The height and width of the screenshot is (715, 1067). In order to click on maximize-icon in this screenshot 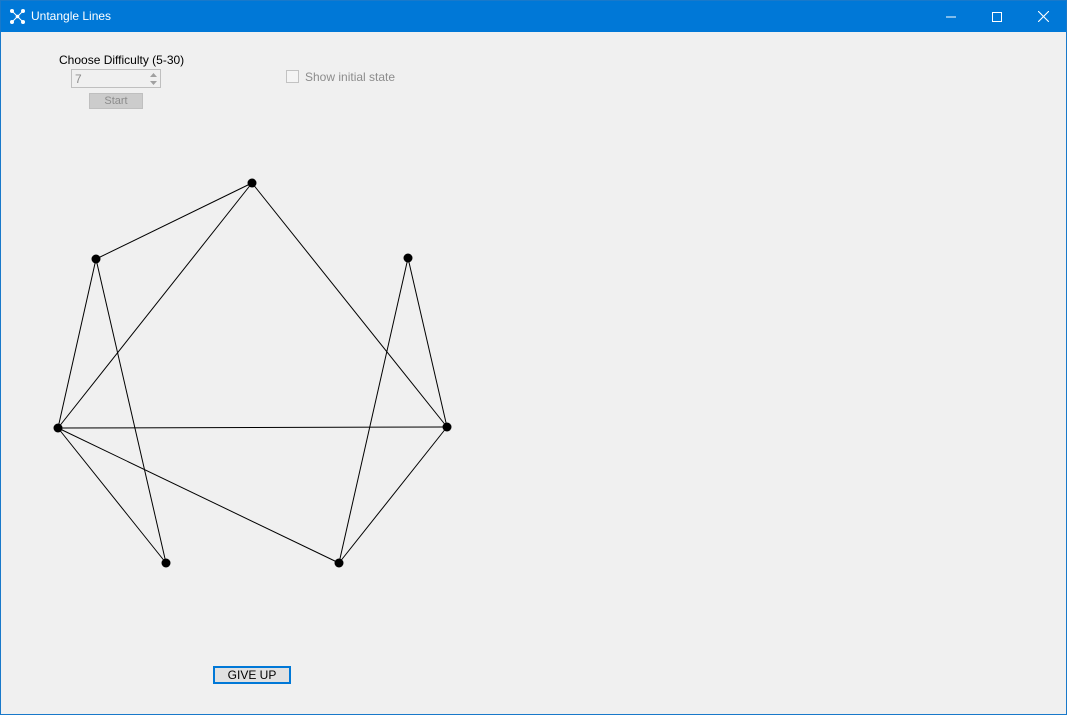, I will do `click(997, 16)`.